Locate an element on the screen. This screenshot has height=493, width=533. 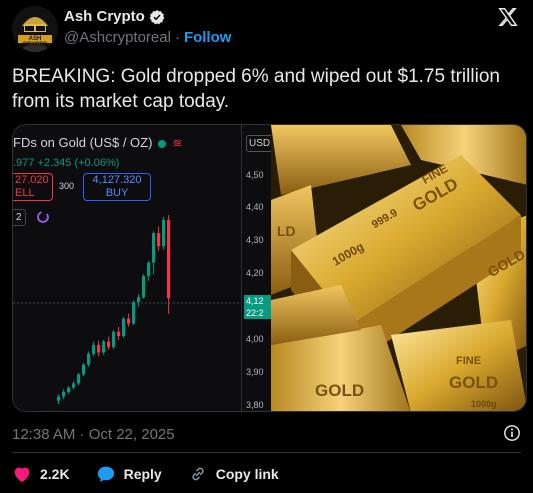
name-row: Ash Crypto is located at coordinates (147, 16).